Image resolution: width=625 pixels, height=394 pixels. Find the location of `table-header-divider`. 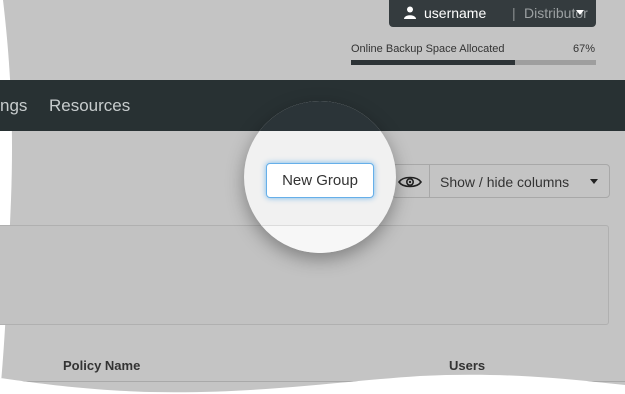

table-header-divider is located at coordinates (312, 381).